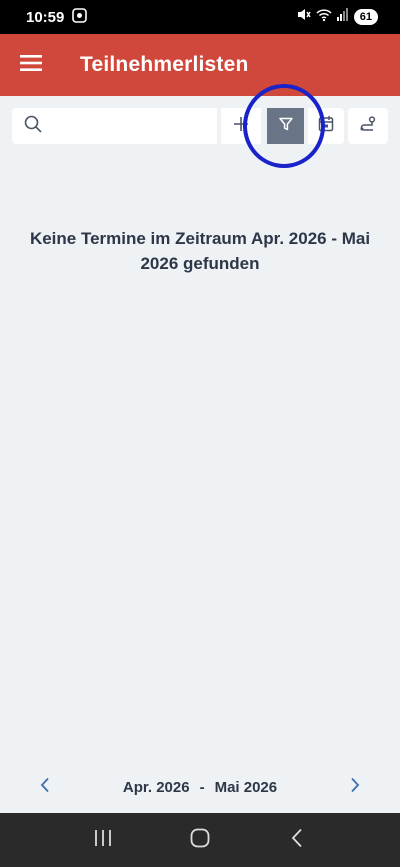 The image size is (400, 867). I want to click on search-input, so click(125, 126).